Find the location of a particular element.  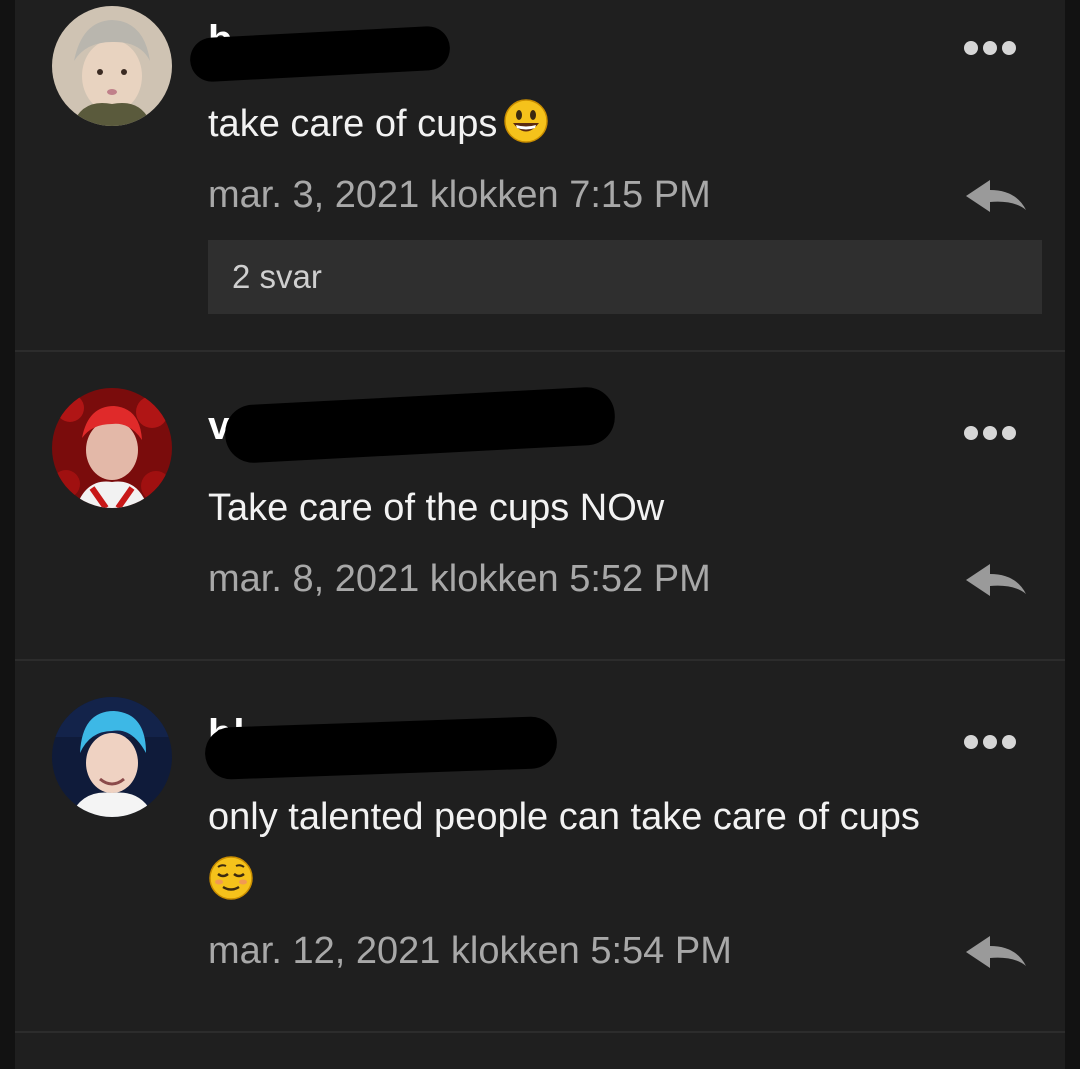

comment-date: mar. 3, 2021 klokken 7:15 PM is located at coordinates (459, 195).